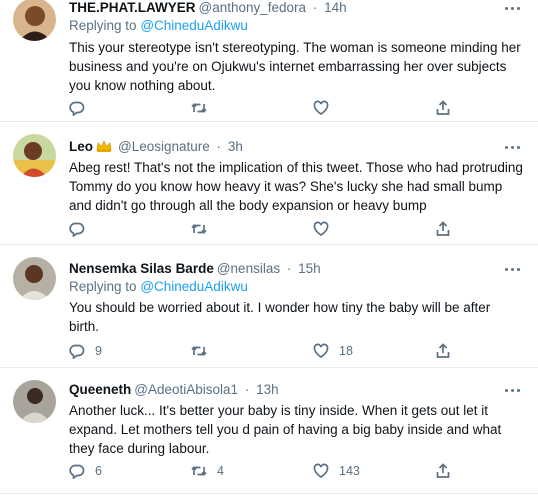 This screenshot has height=495, width=538. Describe the element at coordinates (248, 268) in the screenshot. I see `user-handle: @nensilas` at that location.